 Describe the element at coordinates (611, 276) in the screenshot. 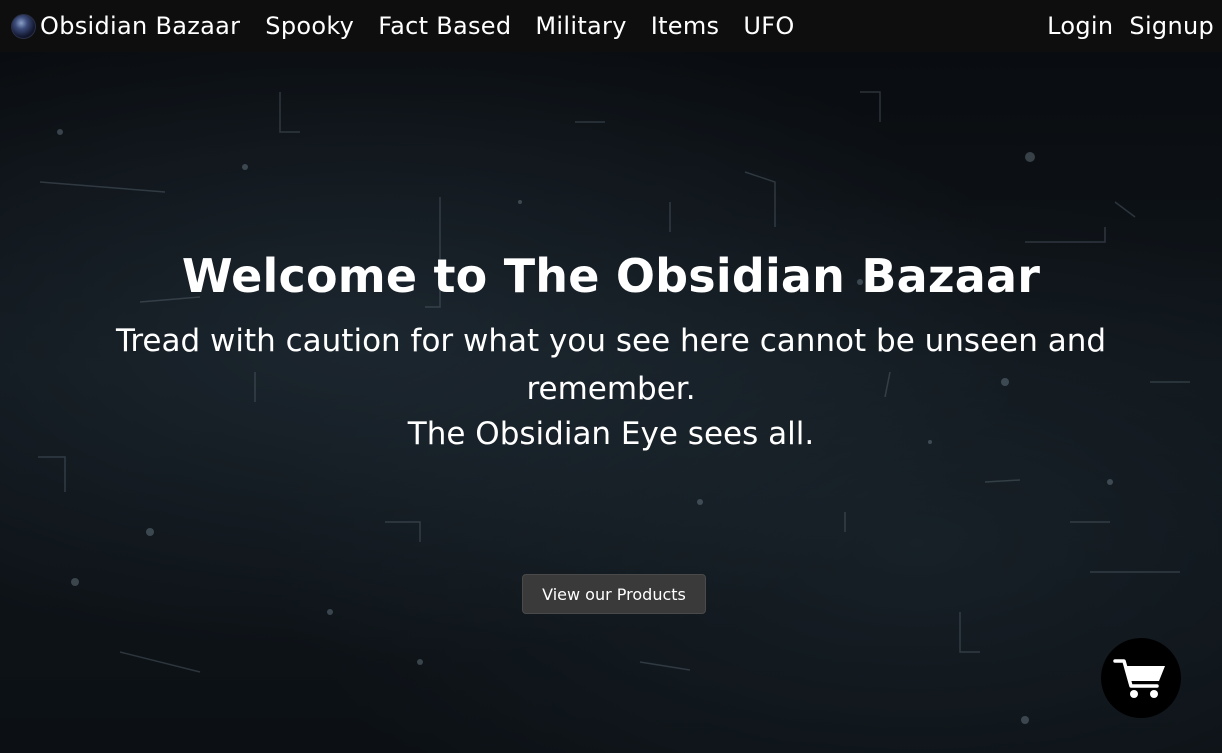

I see `hero-title: Welcome to The Obsidian Bazaar` at that location.